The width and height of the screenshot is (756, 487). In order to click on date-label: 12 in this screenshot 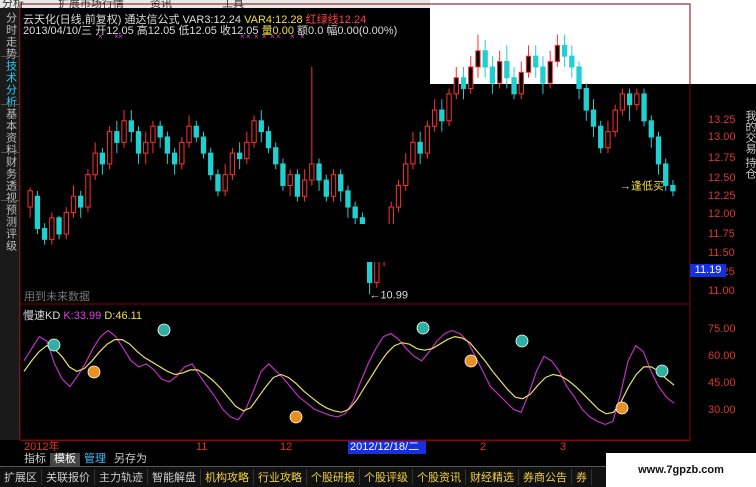, I will do `click(286, 447)`.